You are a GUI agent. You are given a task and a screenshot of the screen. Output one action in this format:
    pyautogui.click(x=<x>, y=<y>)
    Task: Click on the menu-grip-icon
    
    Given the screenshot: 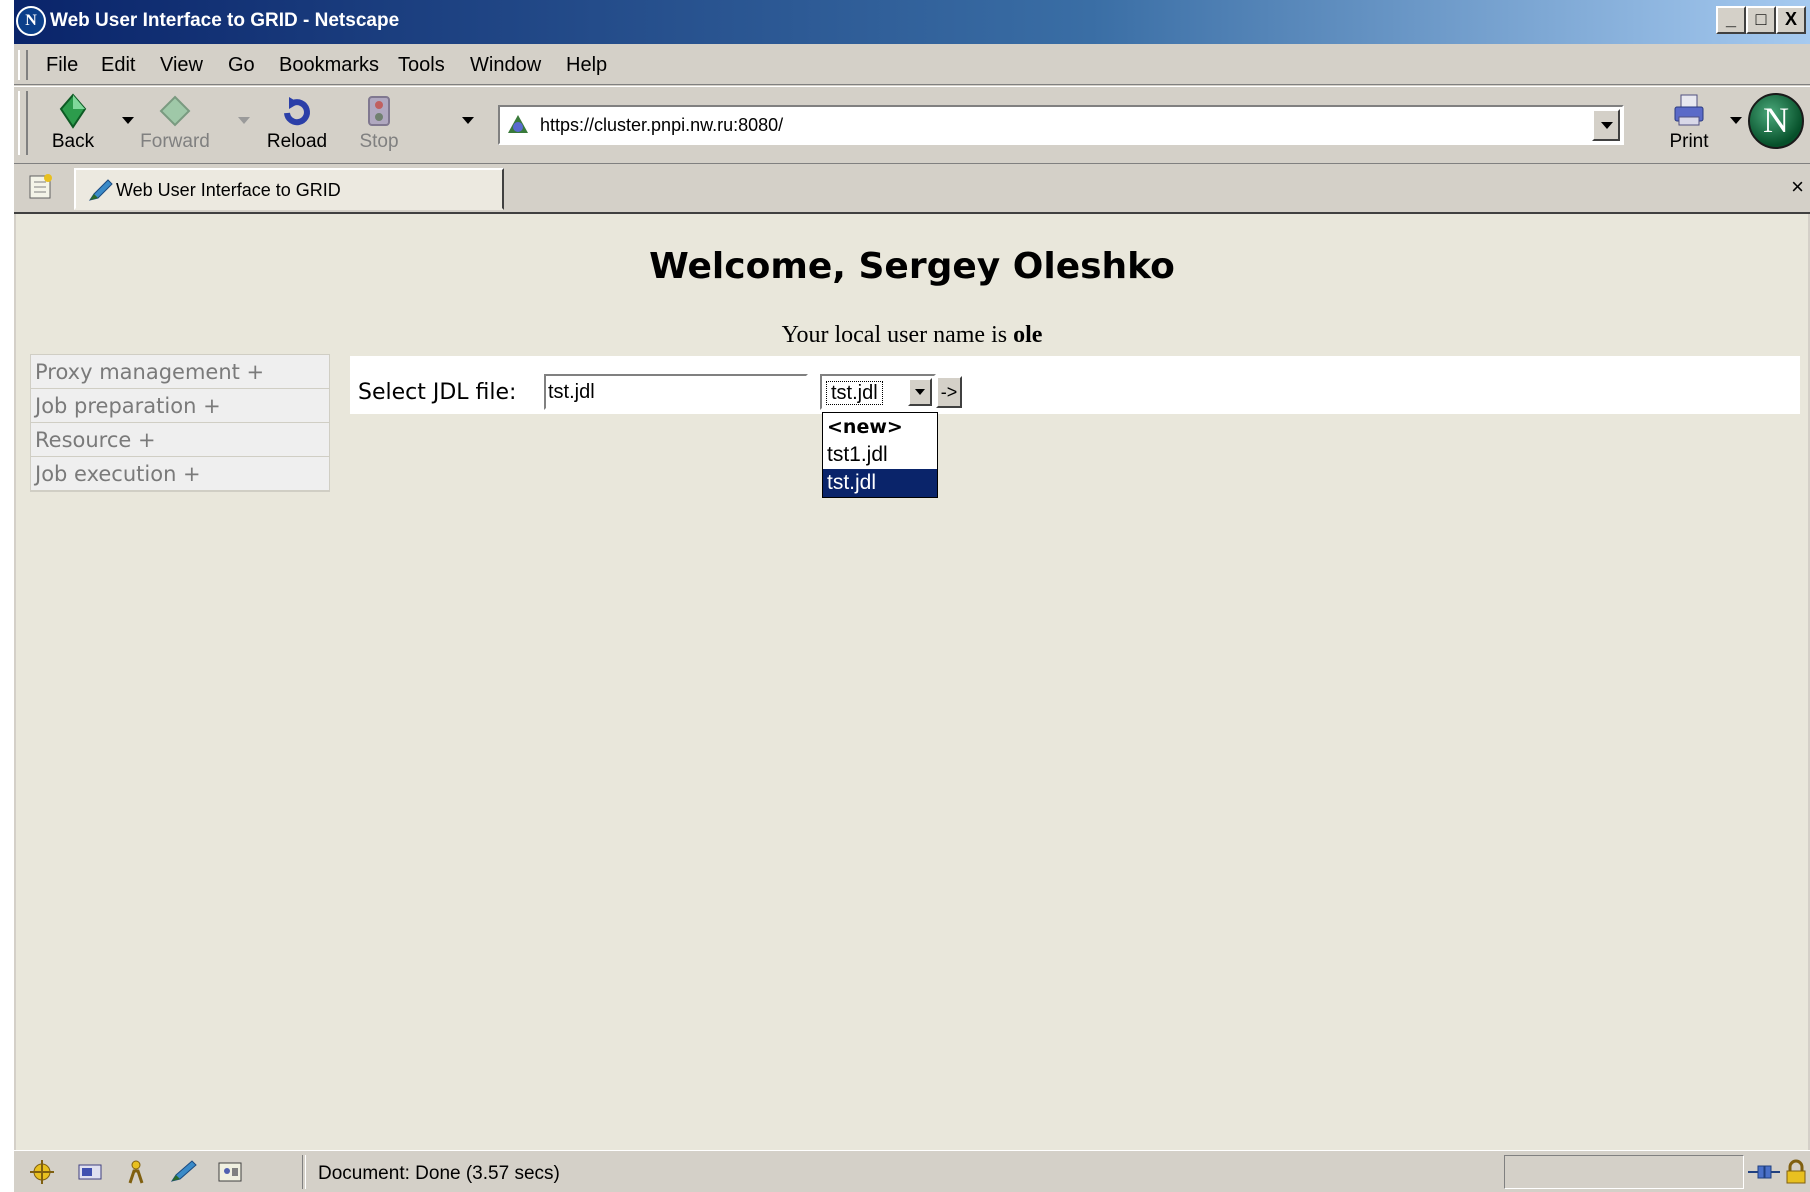 What is the action you would take?
    pyautogui.click(x=23, y=65)
    